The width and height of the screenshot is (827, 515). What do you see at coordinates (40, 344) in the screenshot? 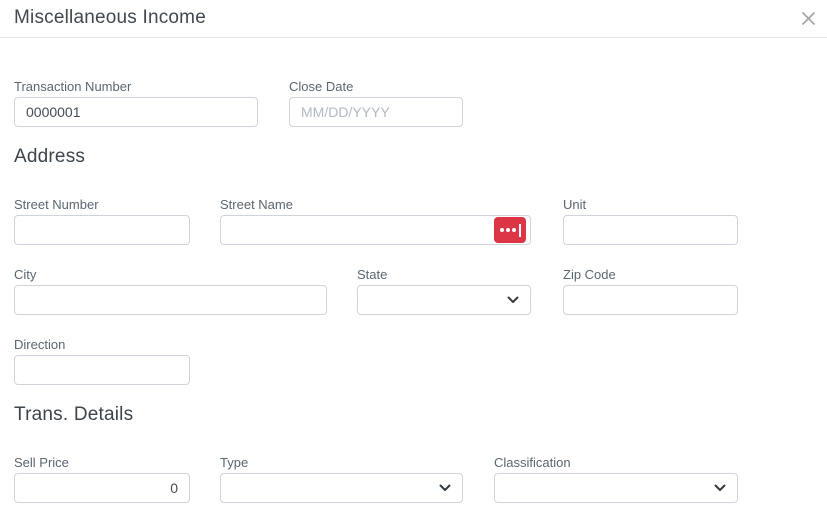
I see `direction-label: Direction` at bounding box center [40, 344].